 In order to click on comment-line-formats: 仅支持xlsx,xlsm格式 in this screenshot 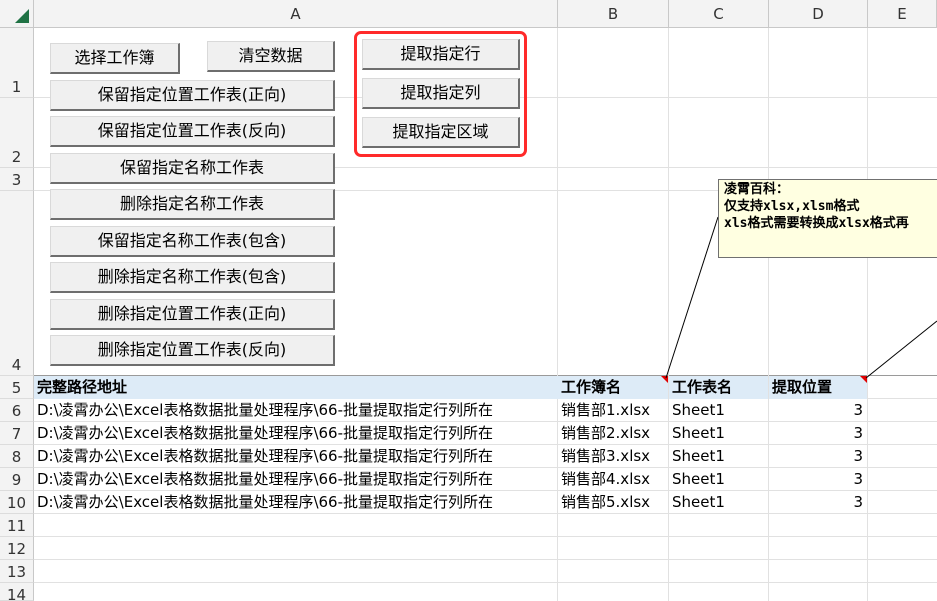, I will do `click(792, 206)`.